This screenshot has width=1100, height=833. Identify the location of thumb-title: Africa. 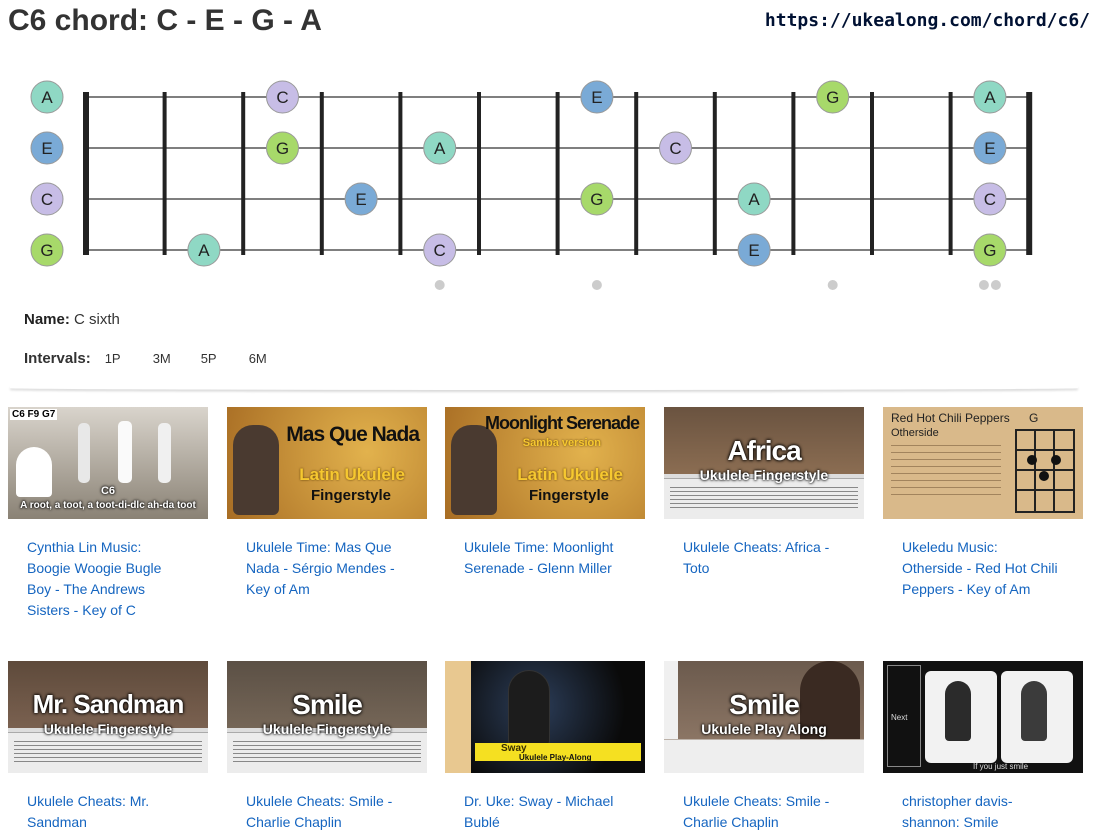
(764, 450).